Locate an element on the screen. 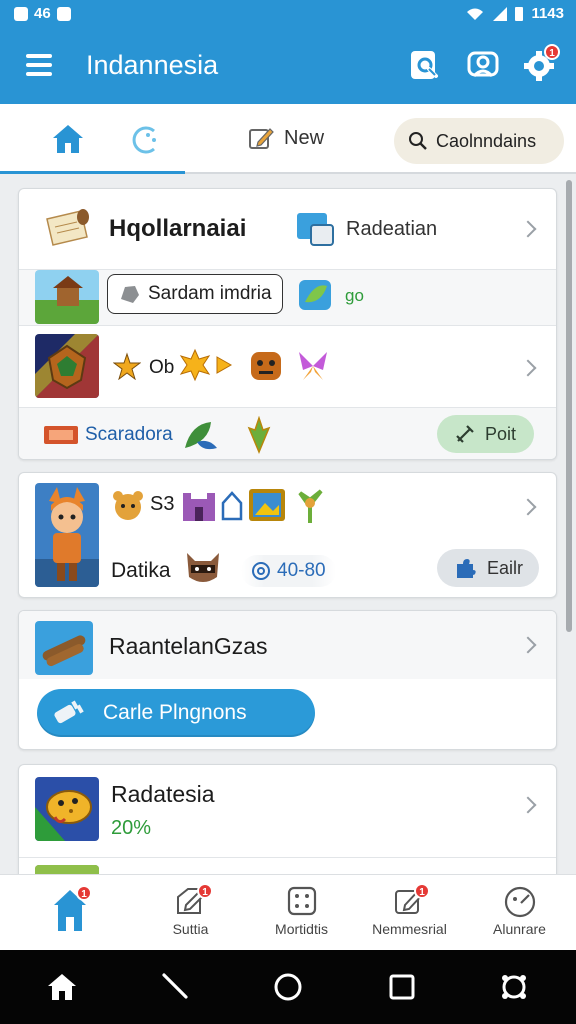 The image size is (576, 1024). battery-icon is located at coordinates (519, 13).